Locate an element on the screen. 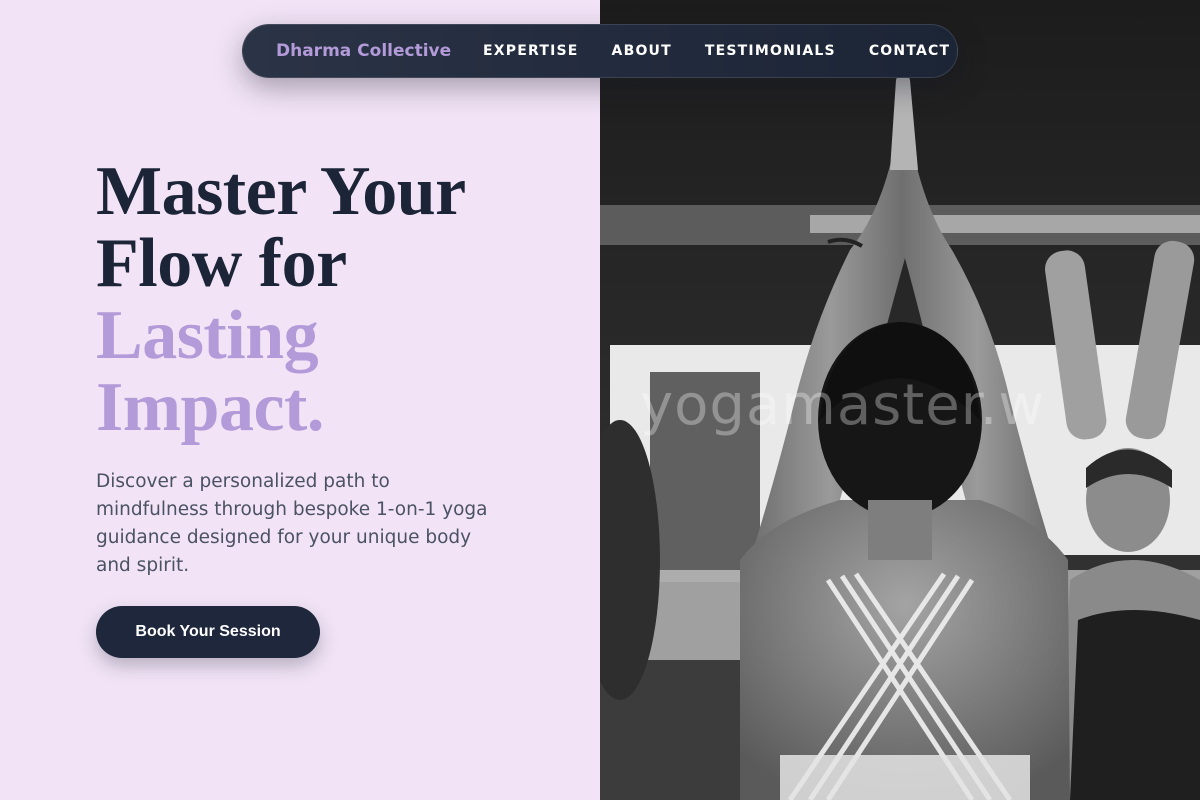 The height and width of the screenshot is (800, 1200). nav-links: EXPERTISE ABOUT TESTIMONIALS CONTACT is located at coordinates (733, 51).